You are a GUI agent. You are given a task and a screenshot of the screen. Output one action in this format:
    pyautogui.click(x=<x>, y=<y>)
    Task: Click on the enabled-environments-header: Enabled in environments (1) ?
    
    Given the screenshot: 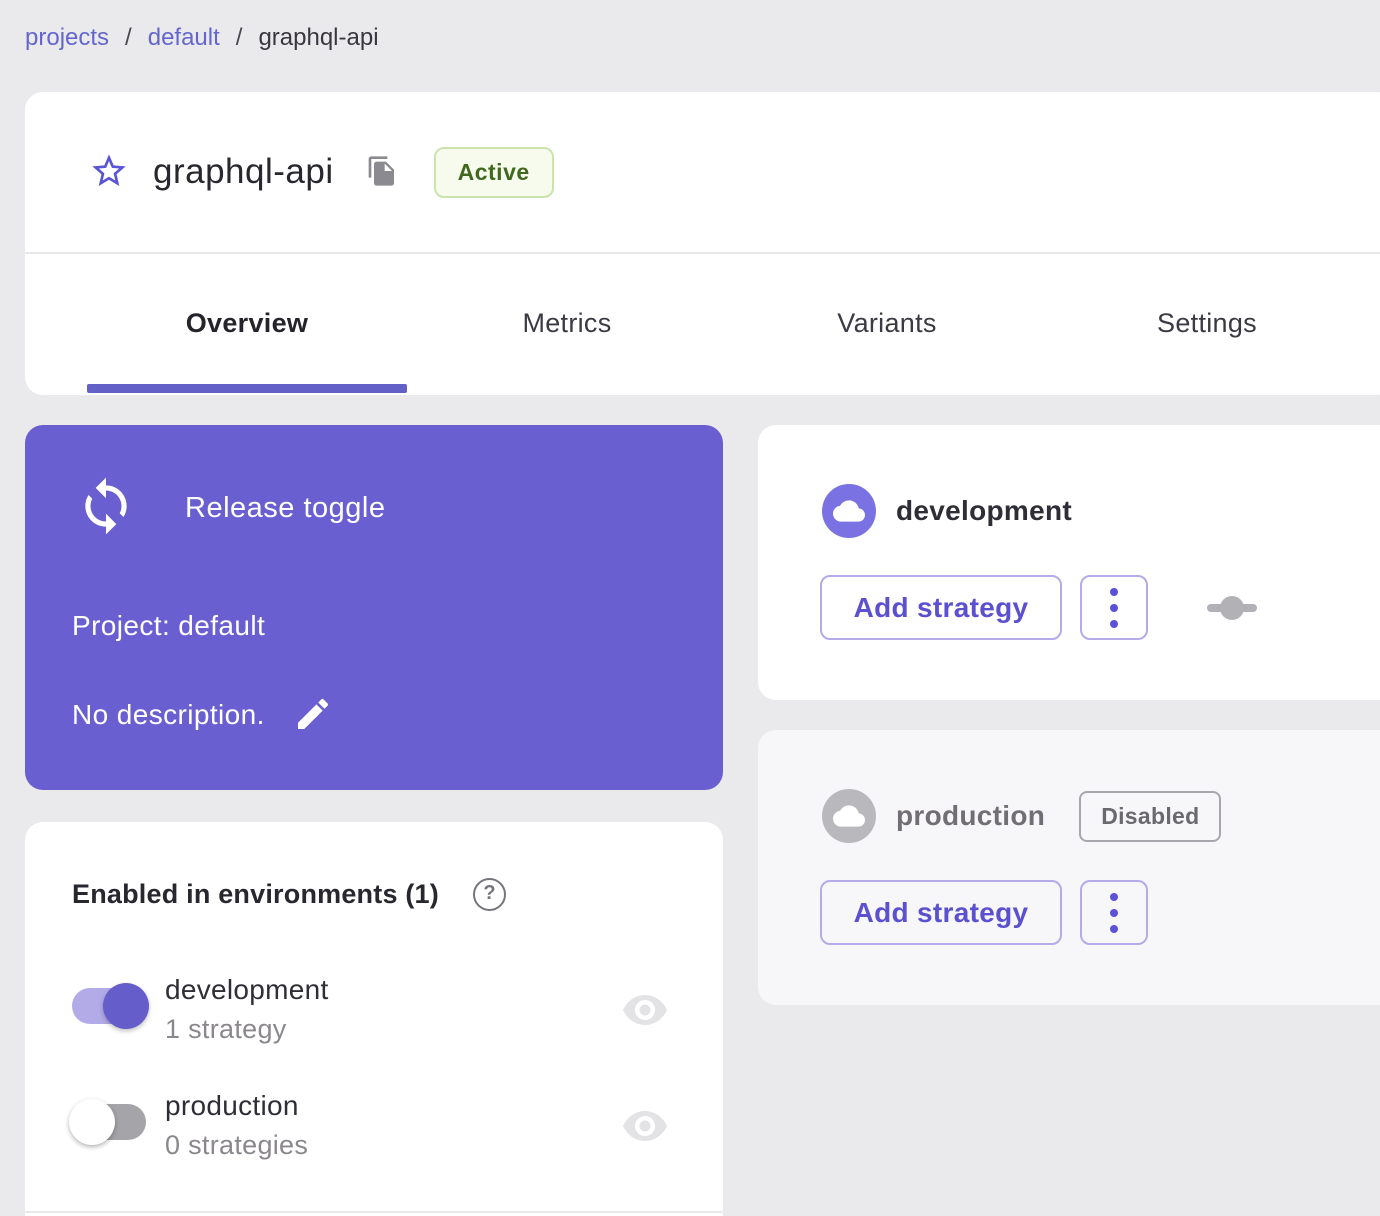 What is the action you would take?
    pyautogui.click(x=289, y=894)
    